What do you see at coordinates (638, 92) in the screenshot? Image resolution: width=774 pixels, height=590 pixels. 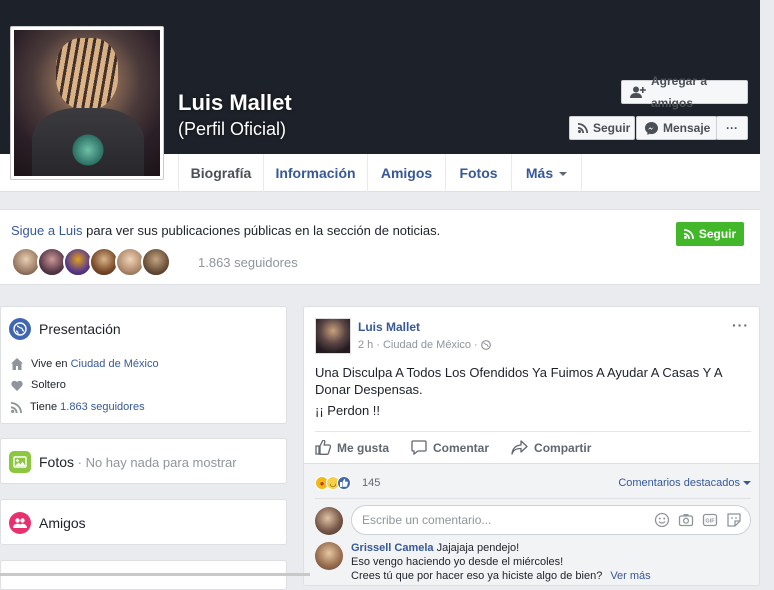 I see `add-friend-icon` at bounding box center [638, 92].